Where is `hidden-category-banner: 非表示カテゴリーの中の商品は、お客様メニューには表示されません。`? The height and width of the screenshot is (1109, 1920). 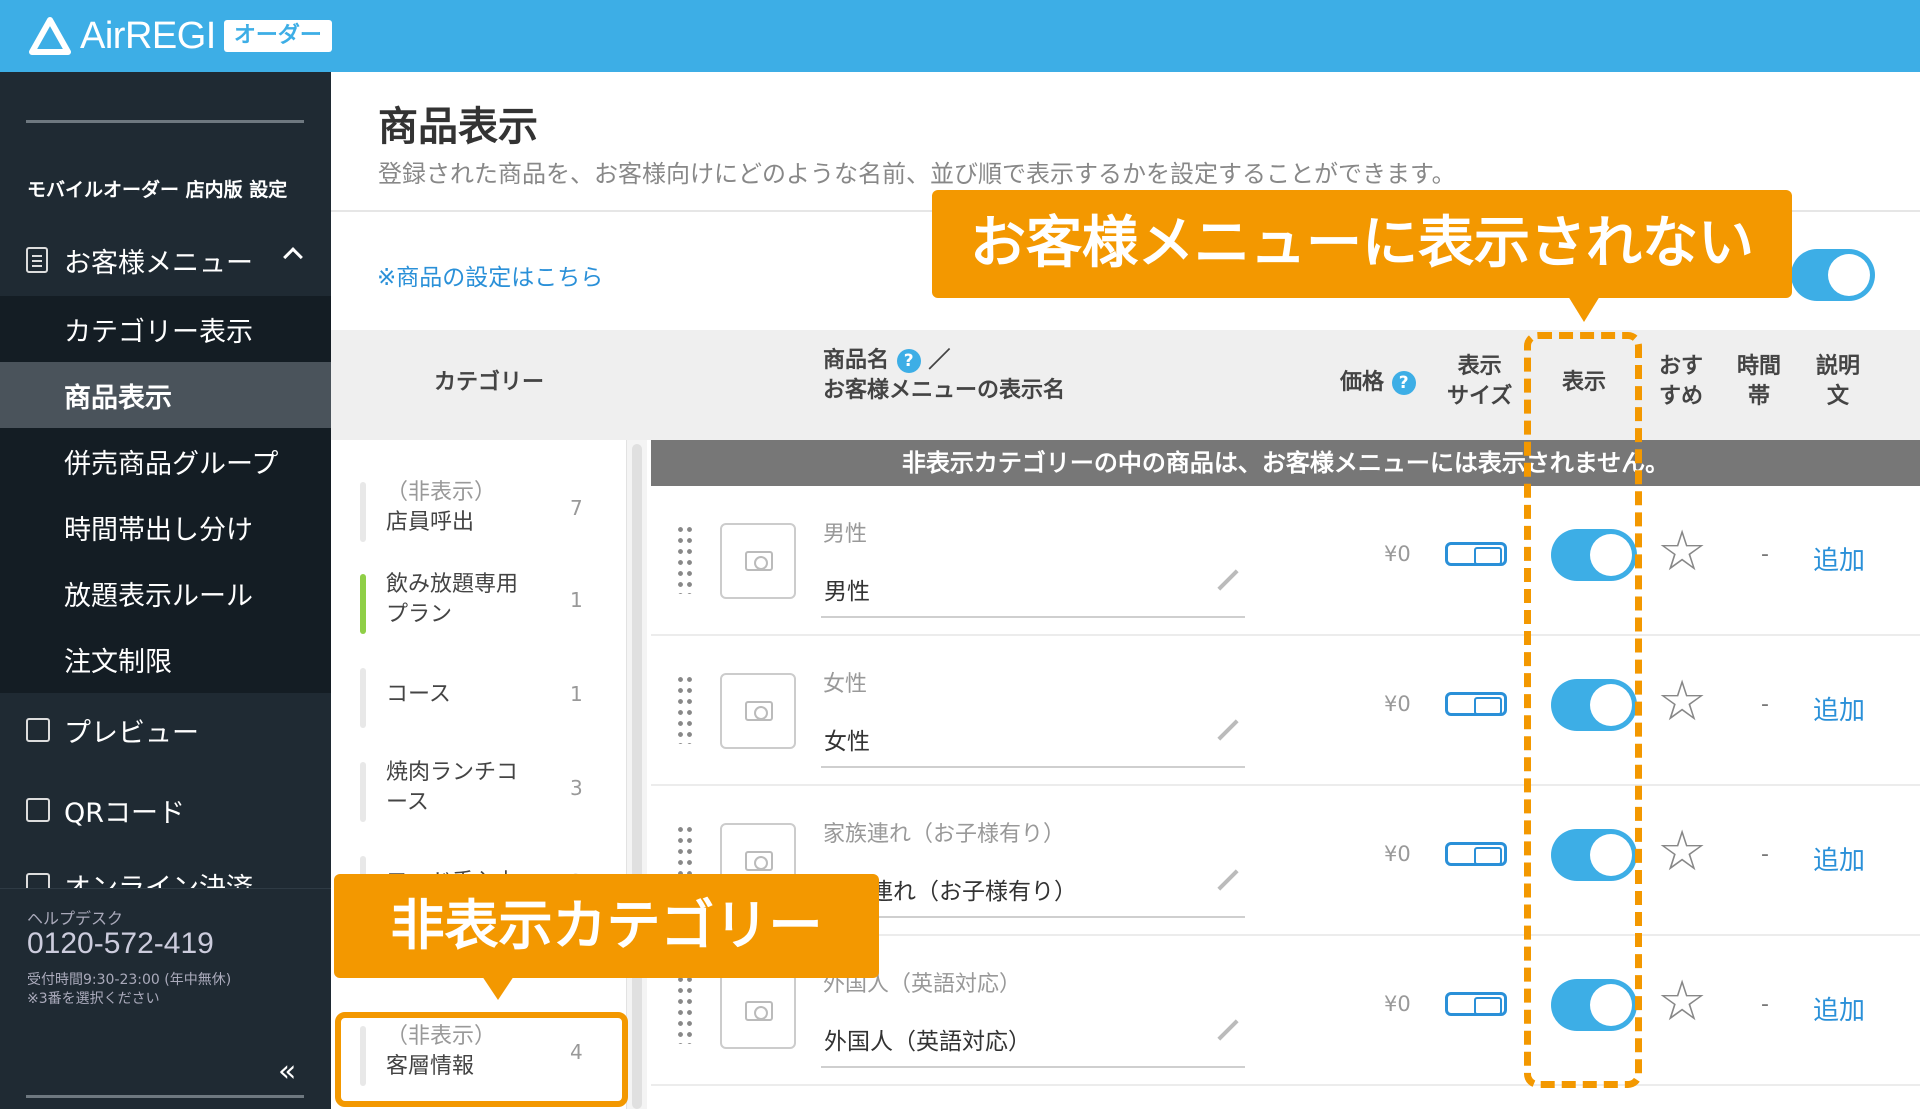 hidden-category-banner: 非表示カテゴリーの中の商品は、お客様メニューには表示されません。 is located at coordinates (1285, 463).